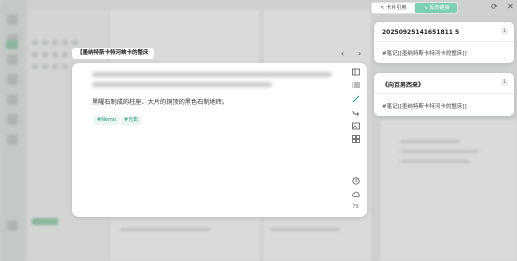 Image resolution: width=517 pixels, height=261 pixels. I want to click on tab-backlinks: ↘ 反向链接, so click(436, 8).